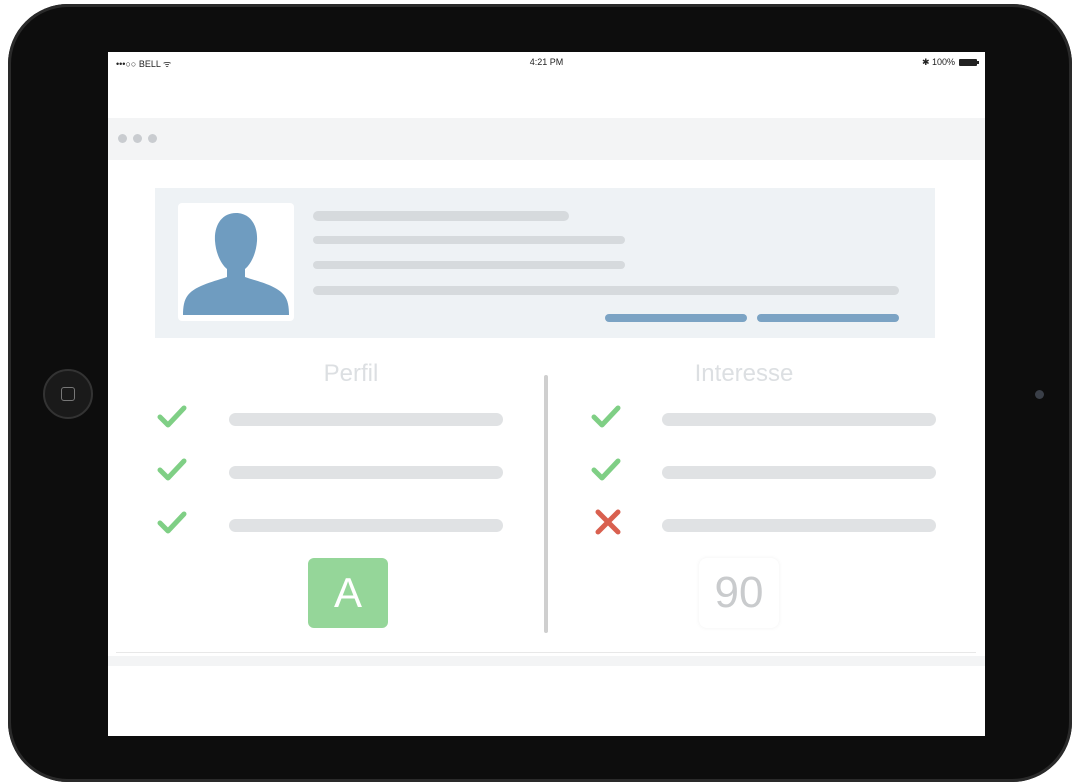 The height and width of the screenshot is (783, 1076). I want to click on battery-icon, so click(969, 62).